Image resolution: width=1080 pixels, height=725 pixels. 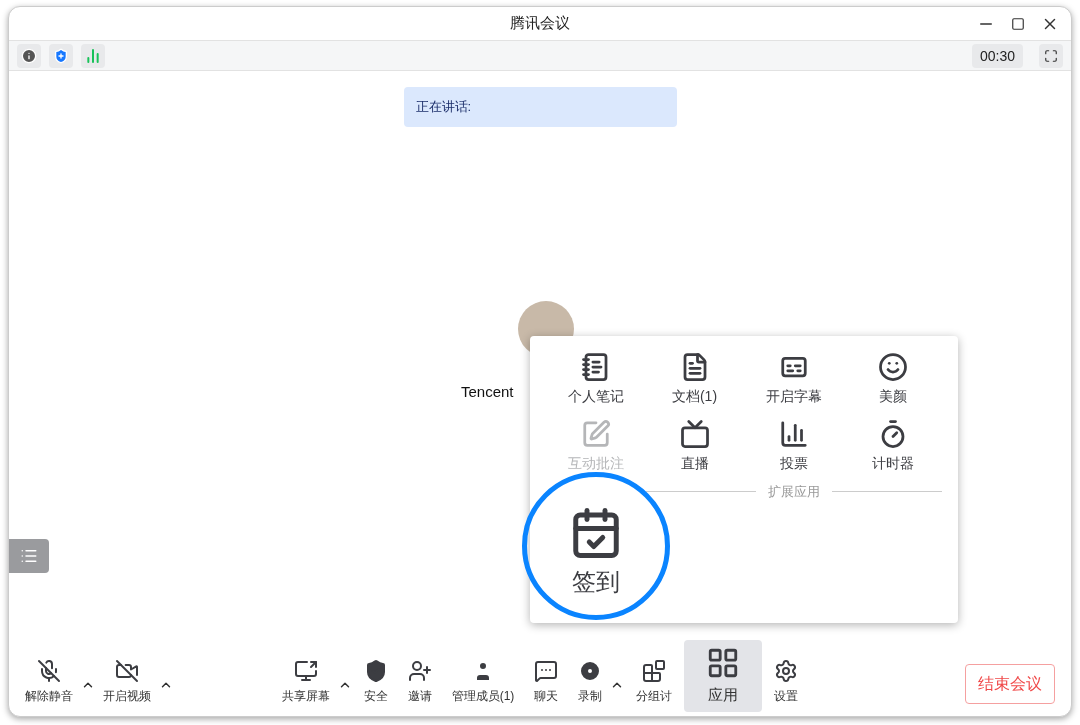 What do you see at coordinates (305, 671) in the screenshot?
I see `screen-share-icon` at bounding box center [305, 671].